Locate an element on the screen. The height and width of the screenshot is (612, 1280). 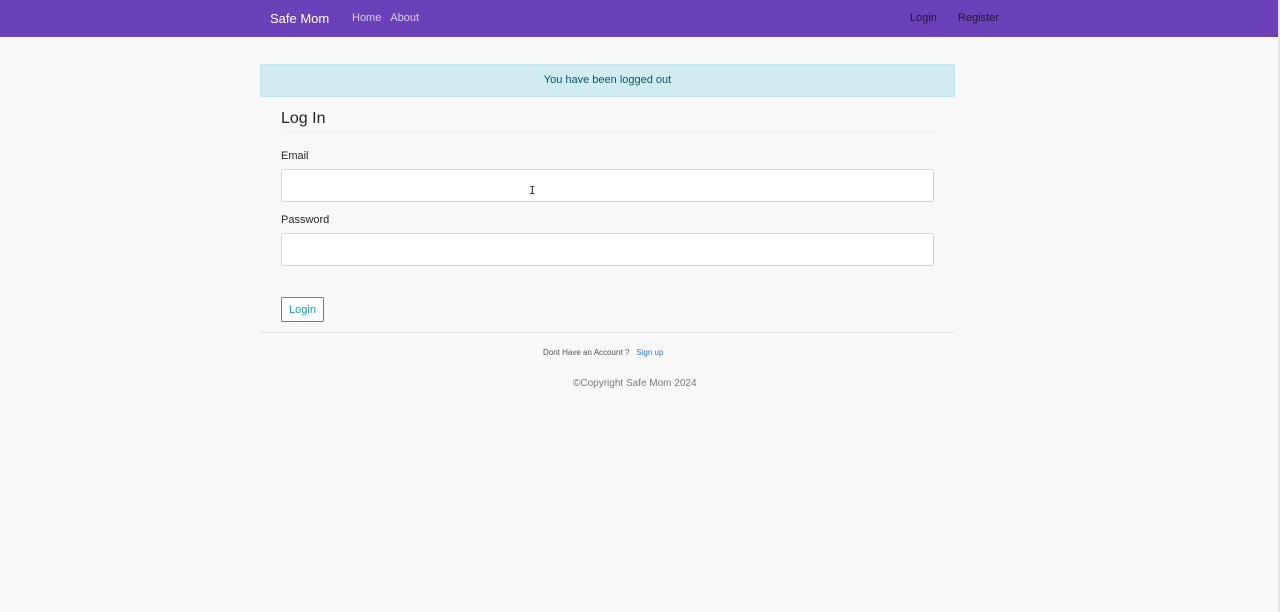
top-navbar: Safe Mom Home About Login Register is located at coordinates (639, 18).